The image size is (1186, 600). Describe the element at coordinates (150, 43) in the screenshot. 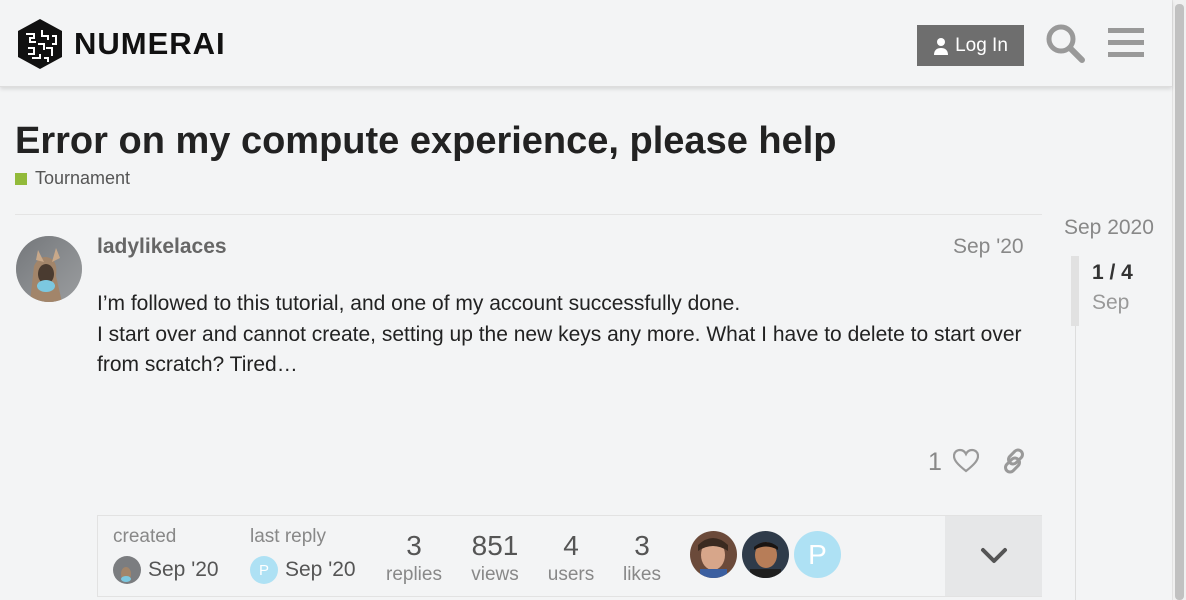

I see `brand-name: NUMERAI` at that location.